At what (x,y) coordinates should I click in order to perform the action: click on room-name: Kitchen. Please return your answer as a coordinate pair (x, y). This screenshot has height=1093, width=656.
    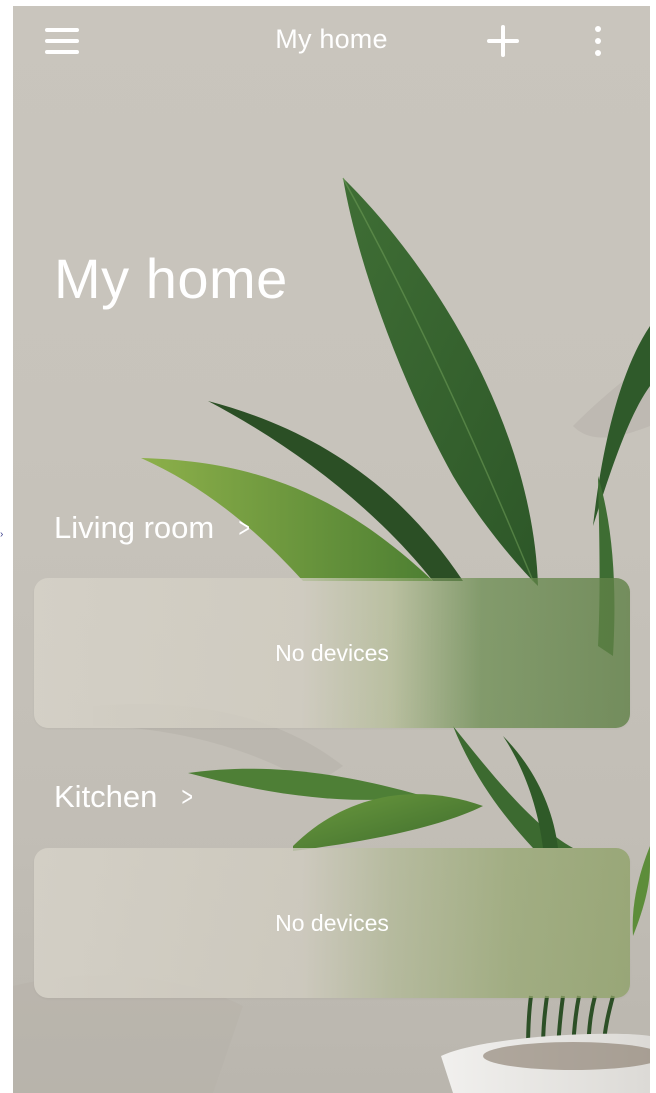
    Looking at the image, I should click on (106, 796).